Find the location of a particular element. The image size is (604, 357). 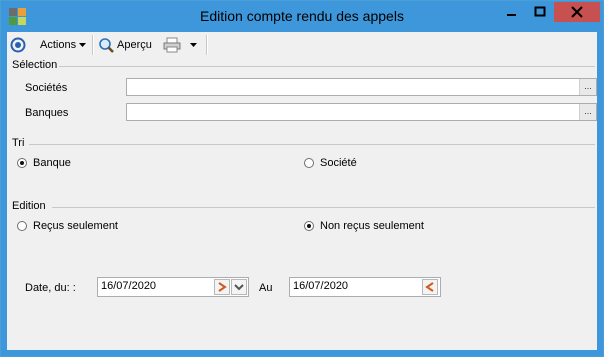

tri-group-title: Tri is located at coordinates (18, 143).